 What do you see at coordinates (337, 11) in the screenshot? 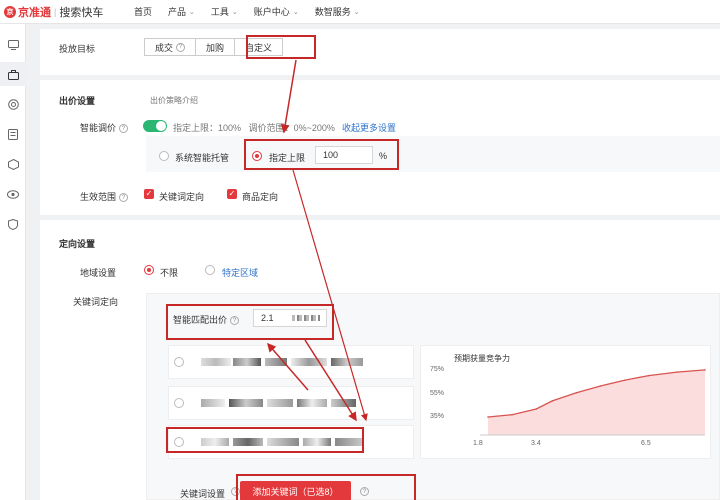
I see `nav-data-services: 数智服务 ⌄` at bounding box center [337, 11].